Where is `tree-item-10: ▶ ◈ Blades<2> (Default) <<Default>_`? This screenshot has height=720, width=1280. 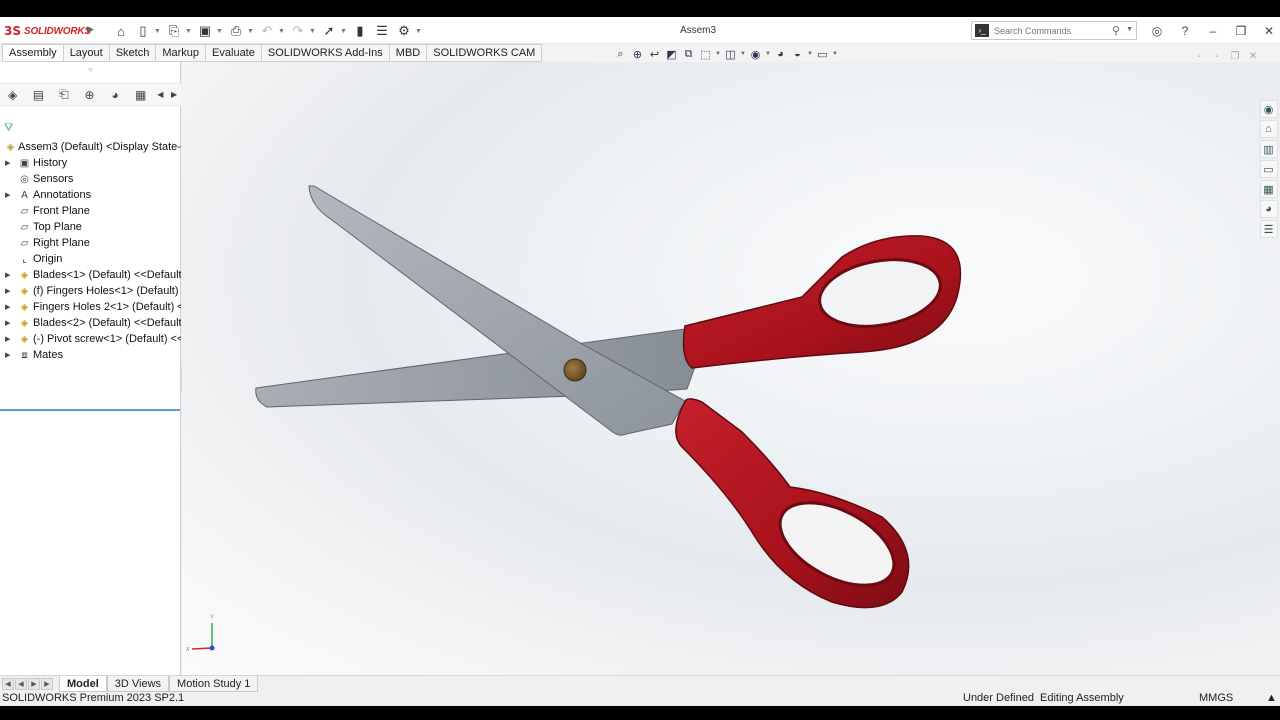
tree-item-10: ▶ ◈ Blades<2> (Default) <<Default>_ is located at coordinates (90, 323).